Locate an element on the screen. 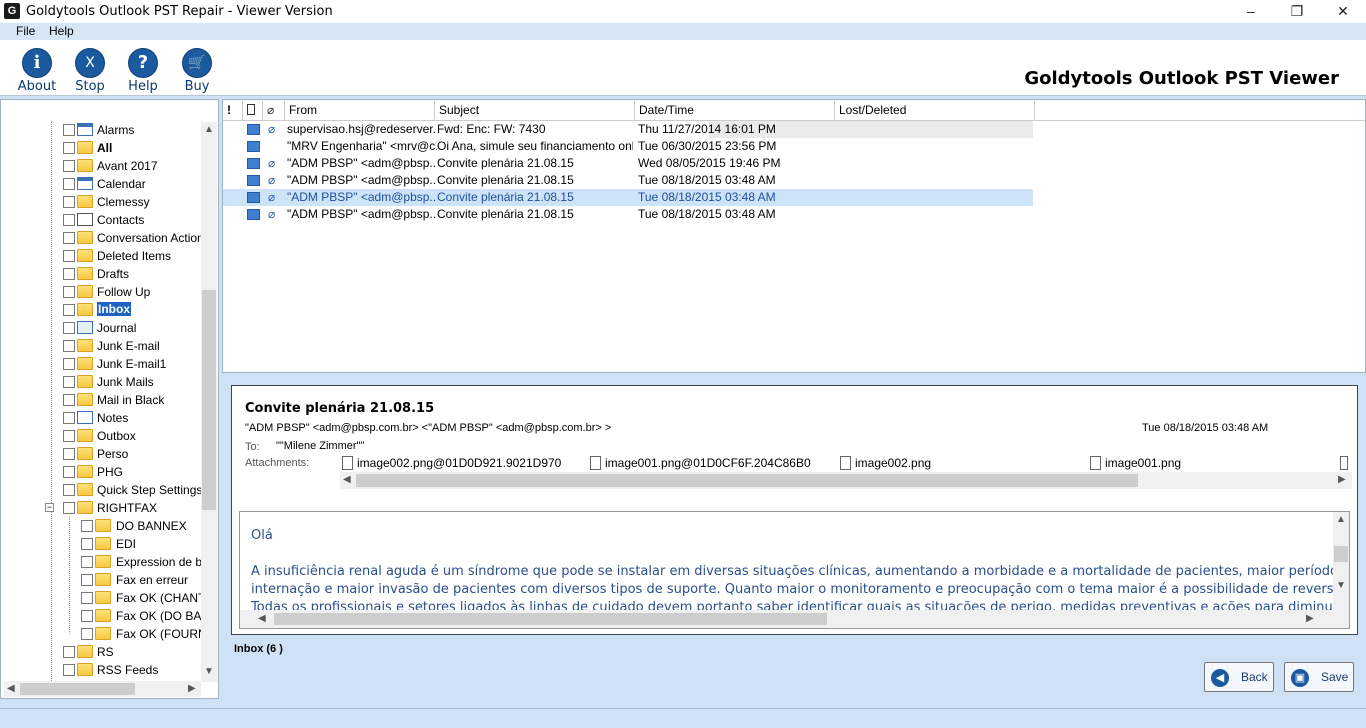  tree-item: Fax OK (DO BAN is located at coordinates (101, 616).